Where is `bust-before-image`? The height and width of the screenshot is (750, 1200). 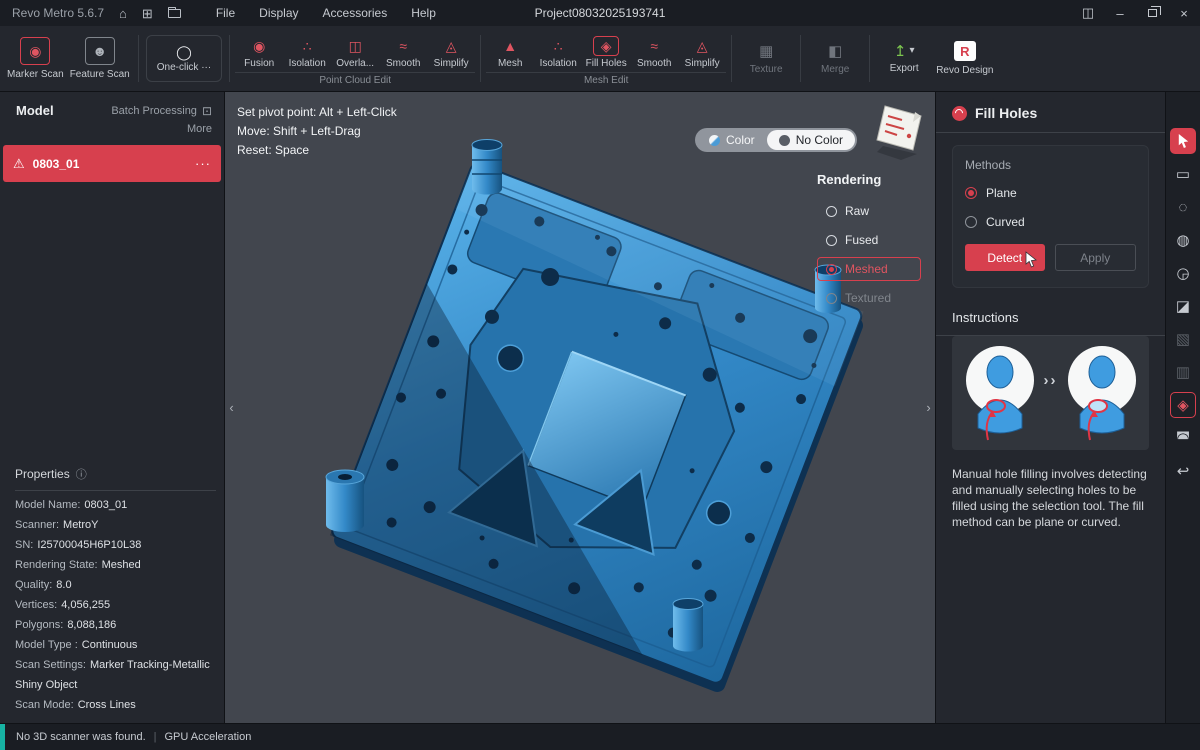 bust-before-image is located at coordinates (999, 393).